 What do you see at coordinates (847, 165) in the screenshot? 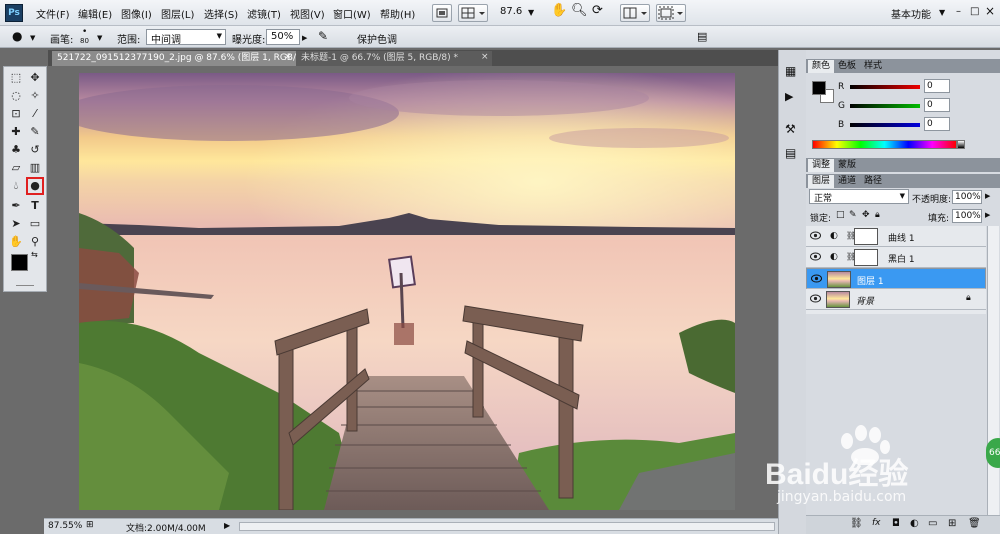
I see `tab-masks: 蒙版` at bounding box center [847, 165].